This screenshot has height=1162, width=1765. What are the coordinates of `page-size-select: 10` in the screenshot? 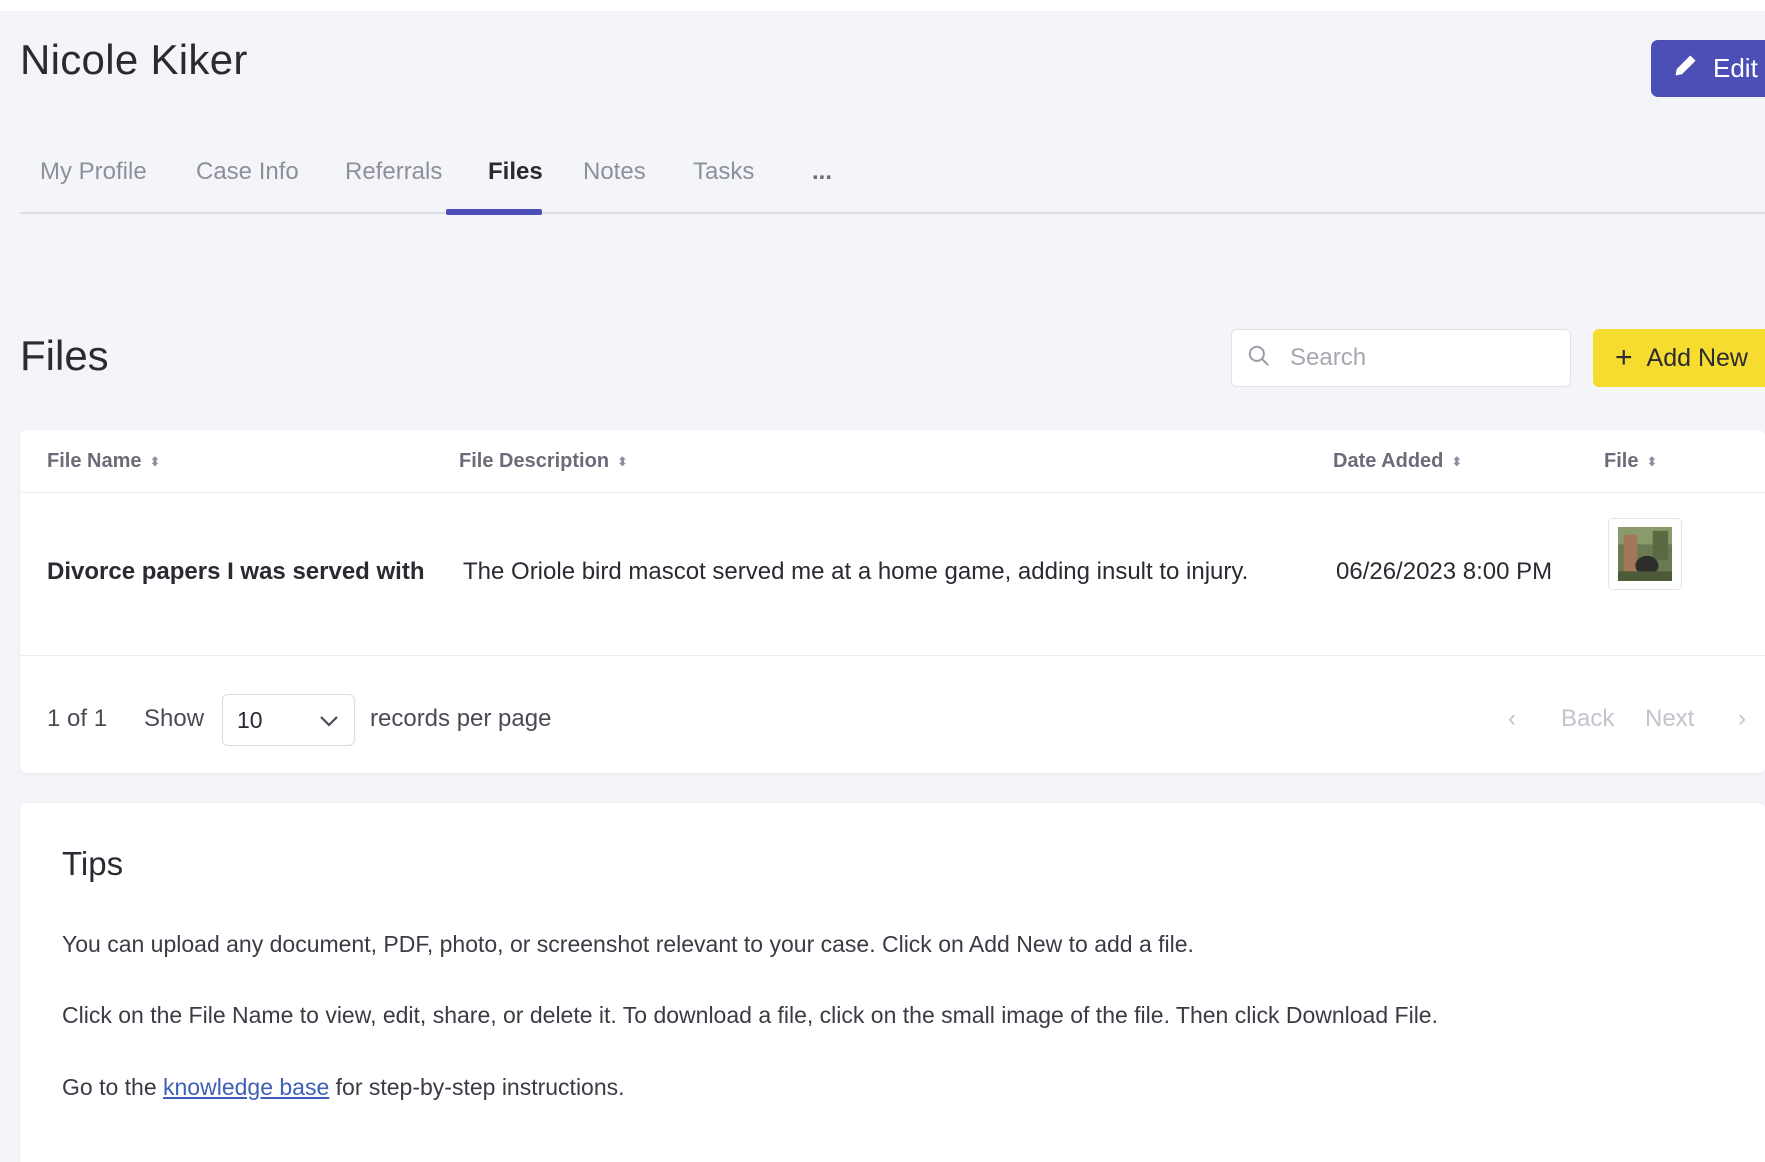 It's located at (288, 720).